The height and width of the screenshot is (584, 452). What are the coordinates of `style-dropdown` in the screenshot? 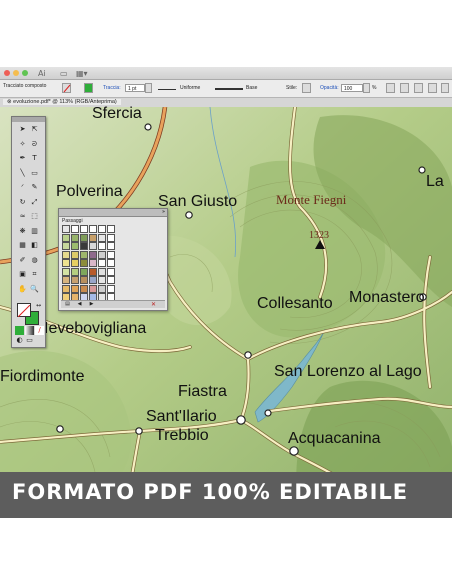 It's located at (306, 88).